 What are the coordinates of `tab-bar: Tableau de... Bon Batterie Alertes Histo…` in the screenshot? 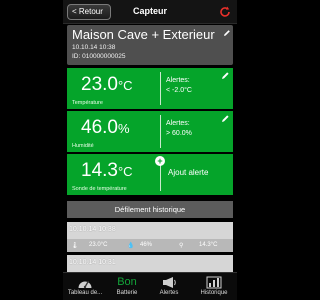 It's located at (150, 286).